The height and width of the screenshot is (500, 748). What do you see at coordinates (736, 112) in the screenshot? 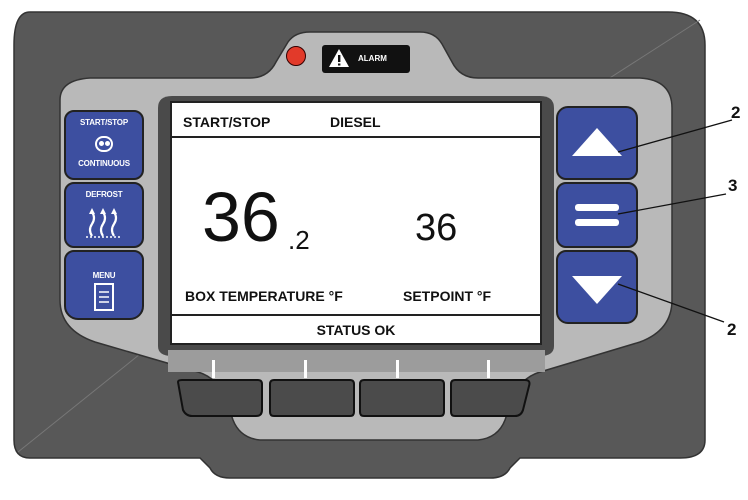
I see `callout-up: 2` at bounding box center [736, 112].